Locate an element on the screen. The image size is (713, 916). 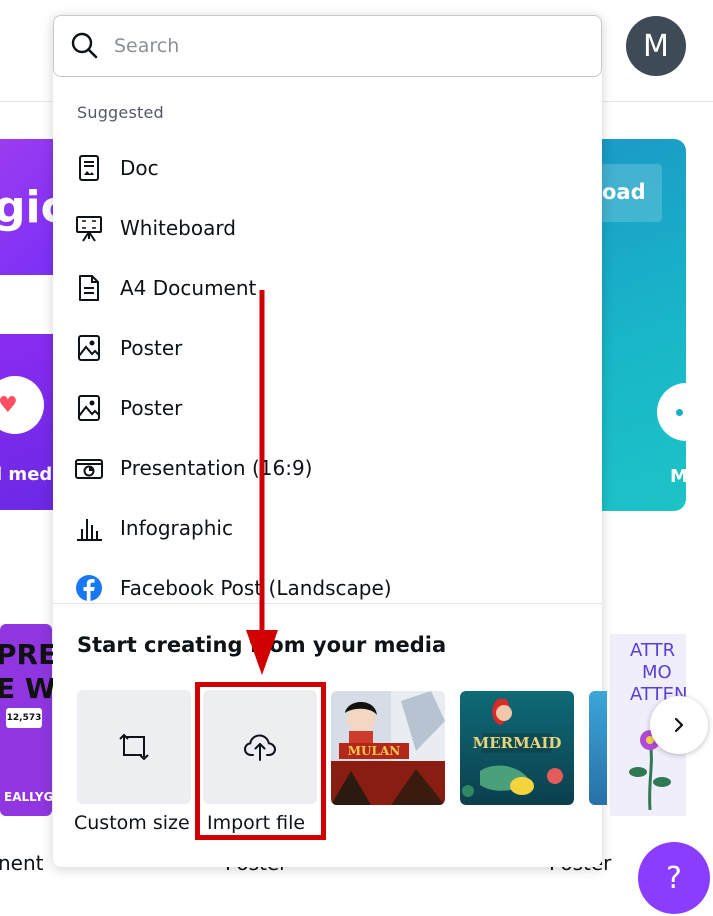
template-thumb-left-chip: 12,573 is located at coordinates (24, 718).